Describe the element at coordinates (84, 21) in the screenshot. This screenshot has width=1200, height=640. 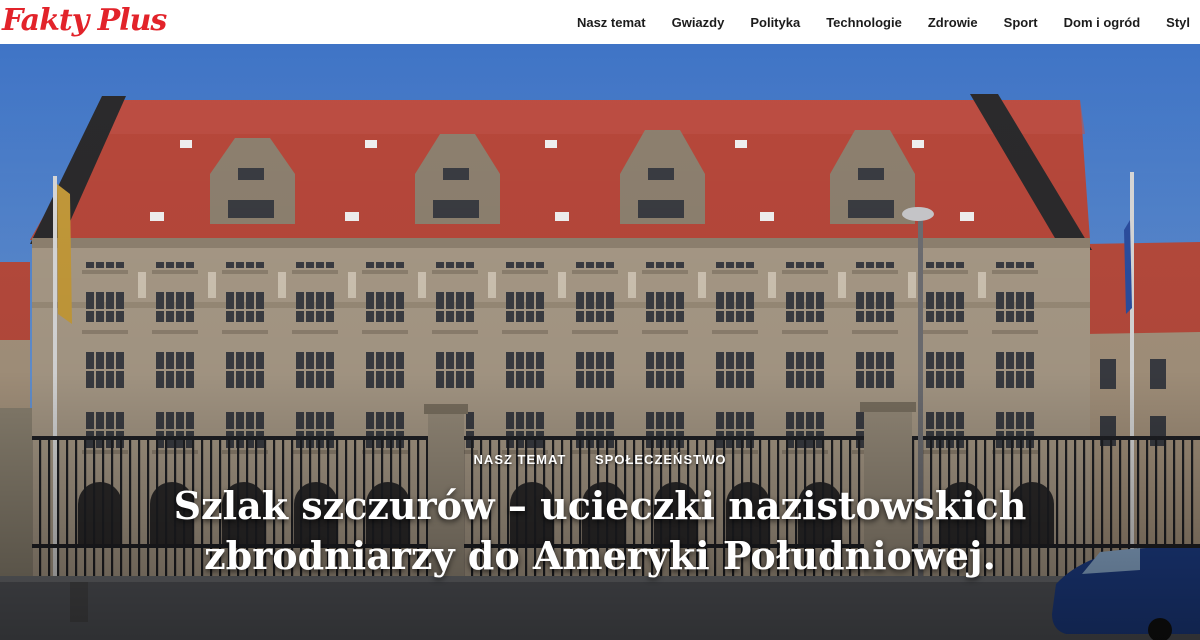
I see `site-logo: Fakty Plus` at that location.